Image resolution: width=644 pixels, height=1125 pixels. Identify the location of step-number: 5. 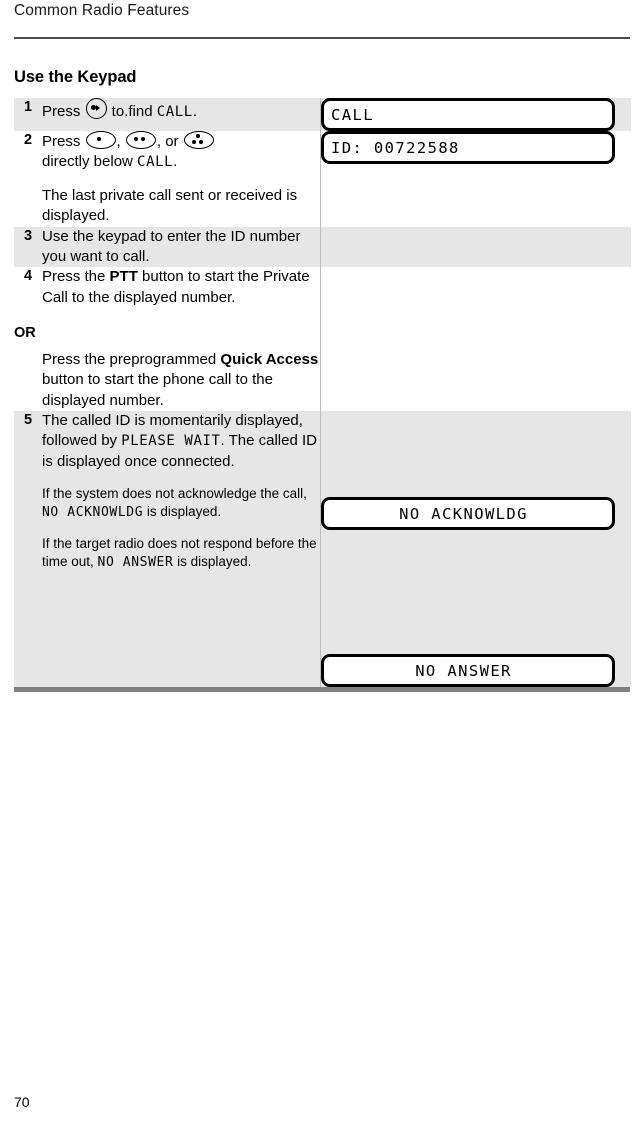
(28, 549).